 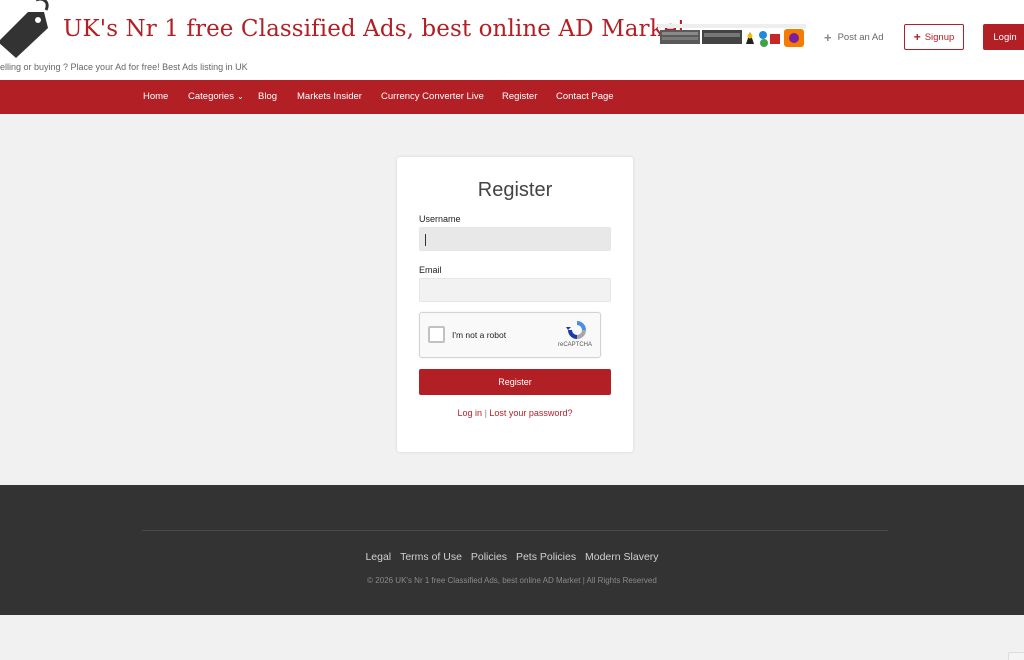 What do you see at coordinates (519, 97) in the screenshot?
I see `nav-item-register: Register` at bounding box center [519, 97].